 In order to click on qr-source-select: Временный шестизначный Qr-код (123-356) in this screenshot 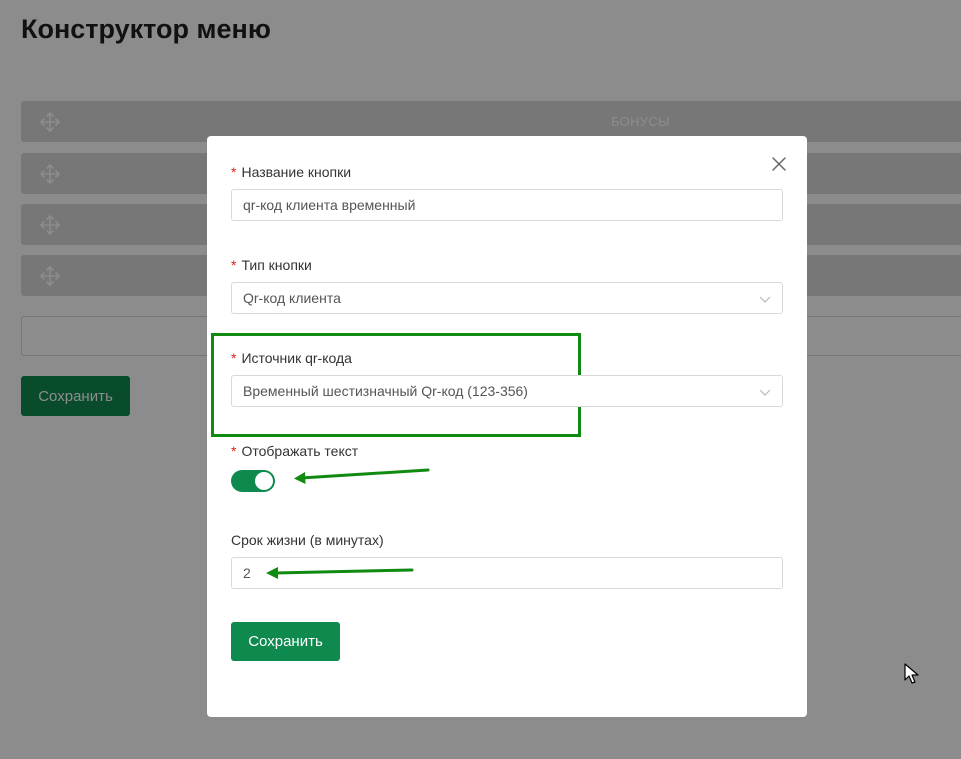, I will do `click(507, 391)`.